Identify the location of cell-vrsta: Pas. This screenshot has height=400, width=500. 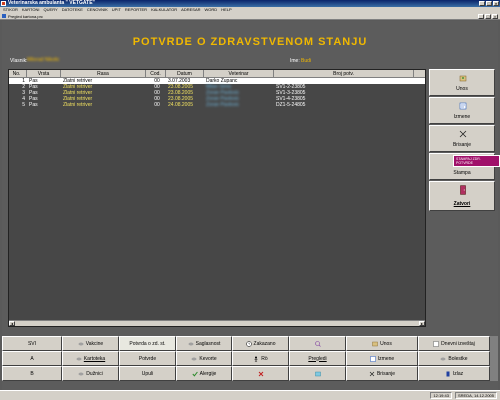
(33, 105).